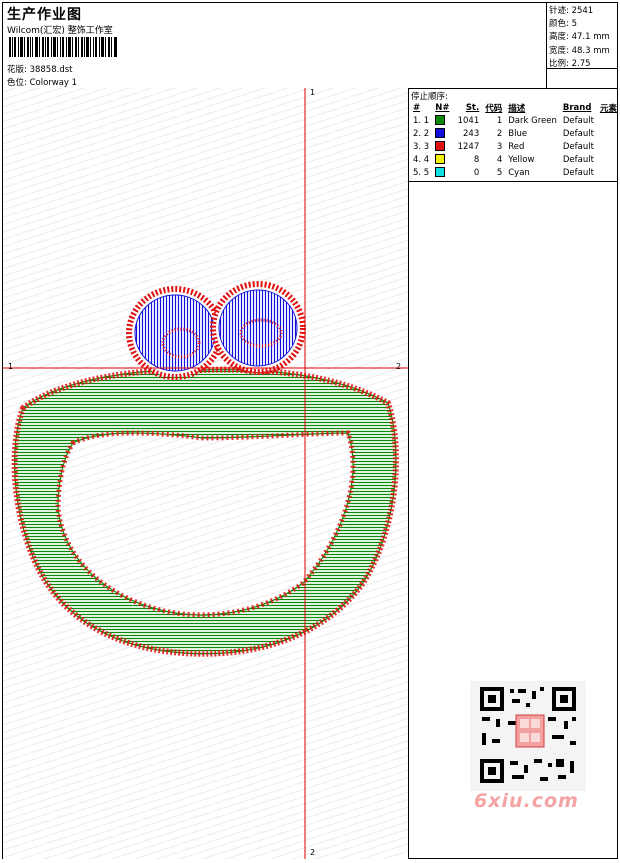 This screenshot has height=863, width=620. Describe the element at coordinates (421, 133) in the screenshot. I see `row-index: 2. 2` at that location.